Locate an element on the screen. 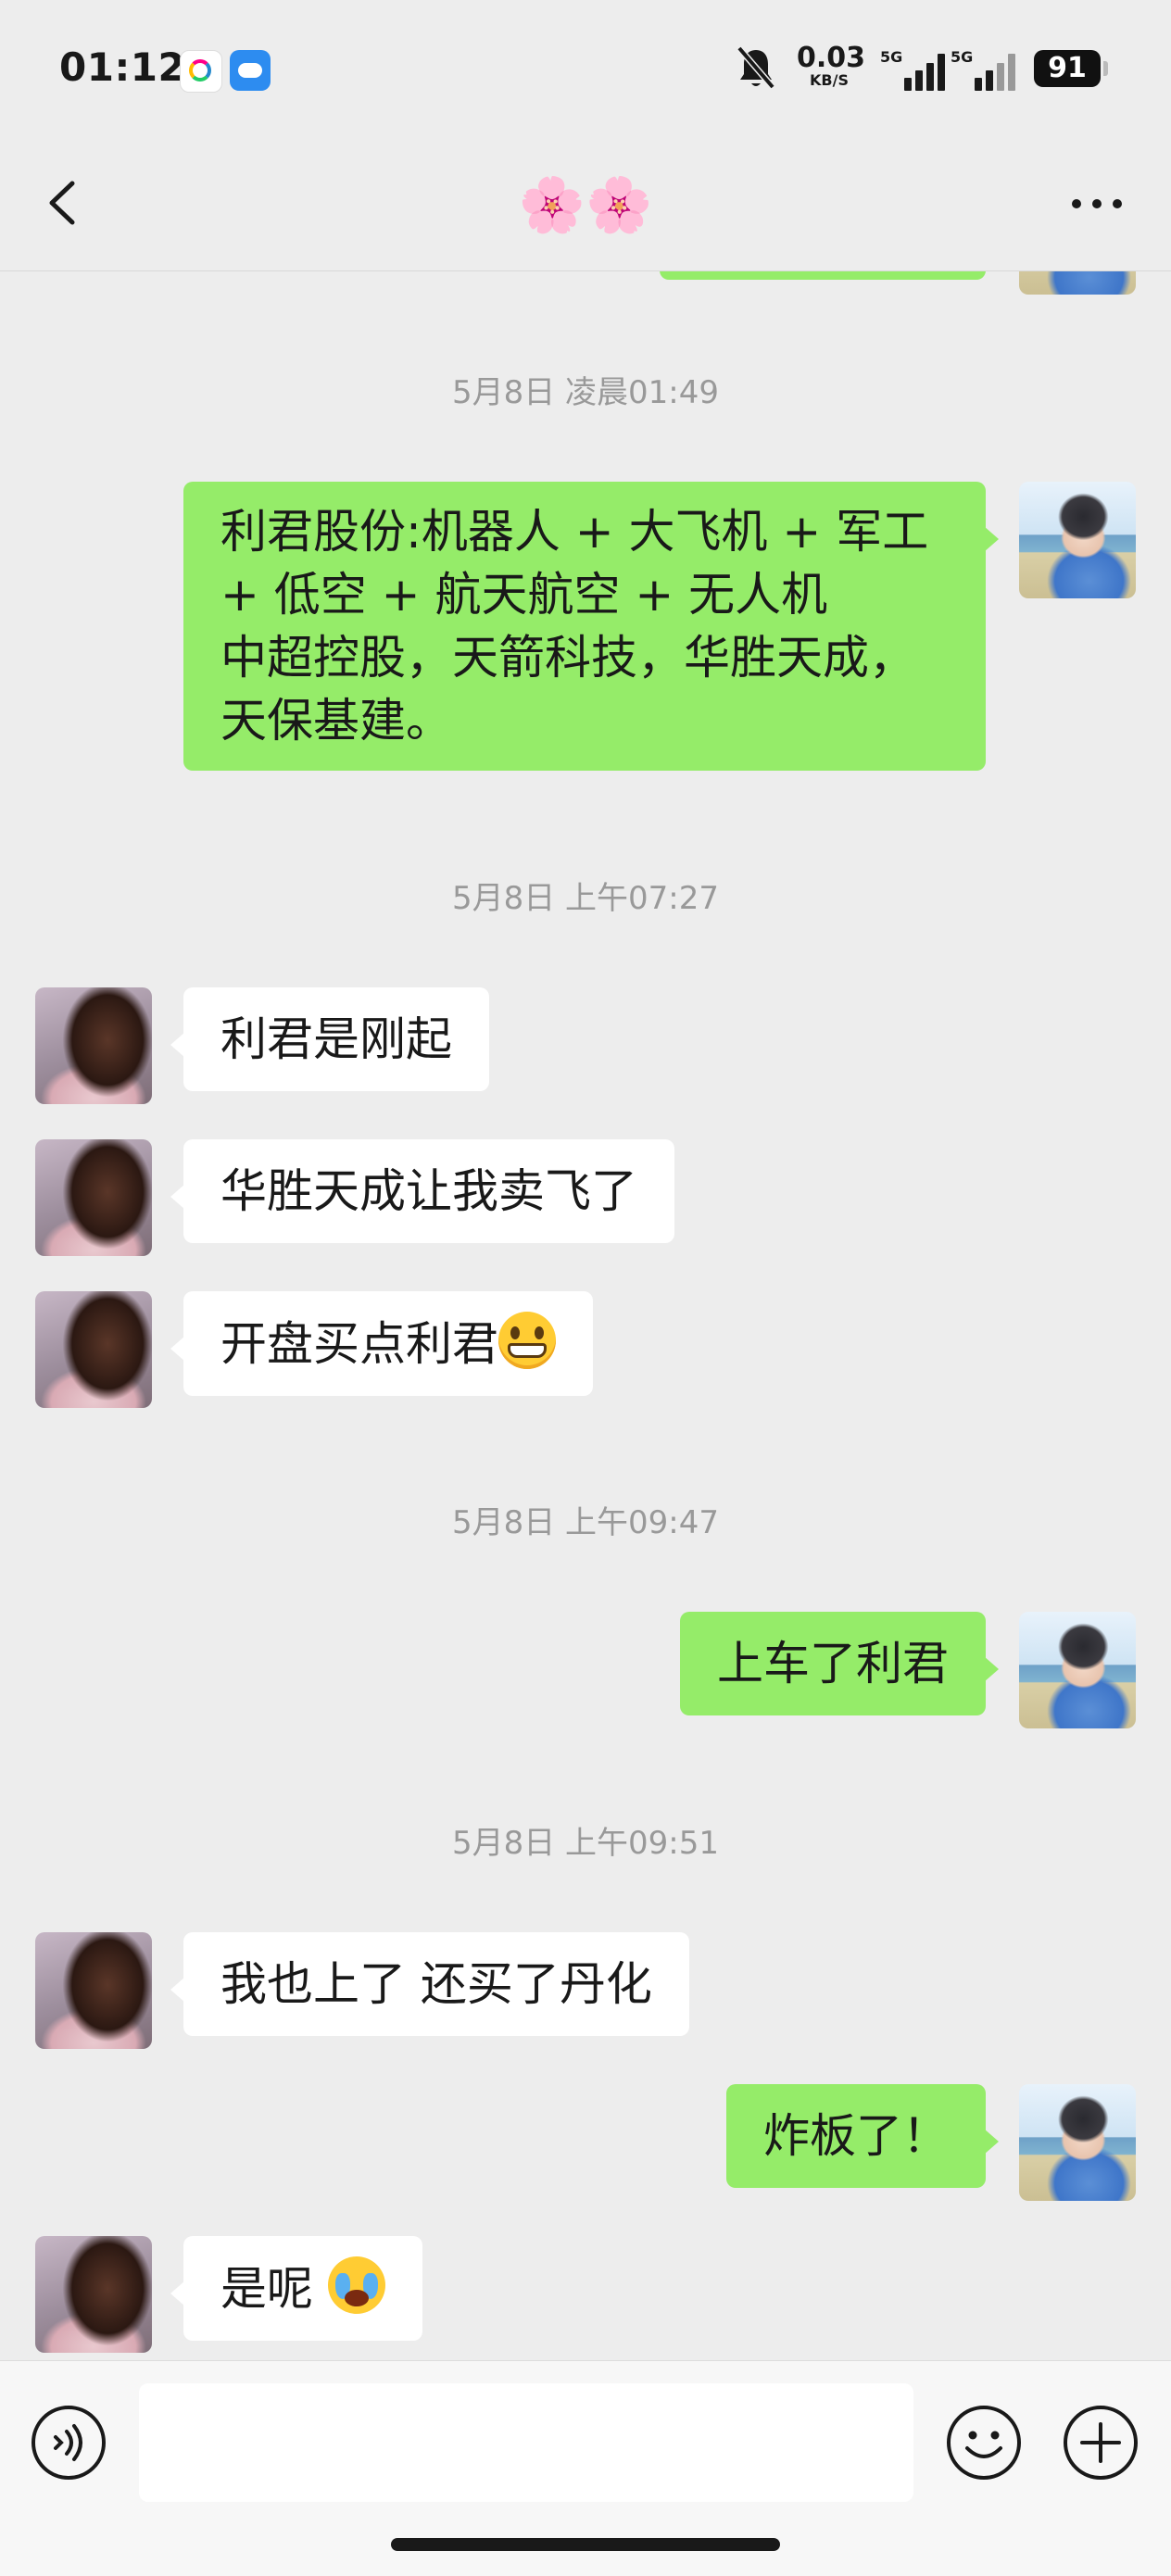 The width and height of the screenshot is (1171, 2576). message-bubble: 华胜天成让我卖飞了 is located at coordinates (422, 1191).